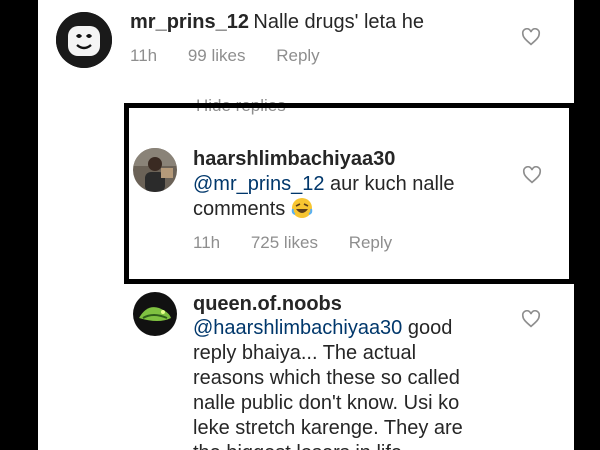  Describe the element at coordinates (427, 328) in the screenshot. I see `comment-body: good` at that location.